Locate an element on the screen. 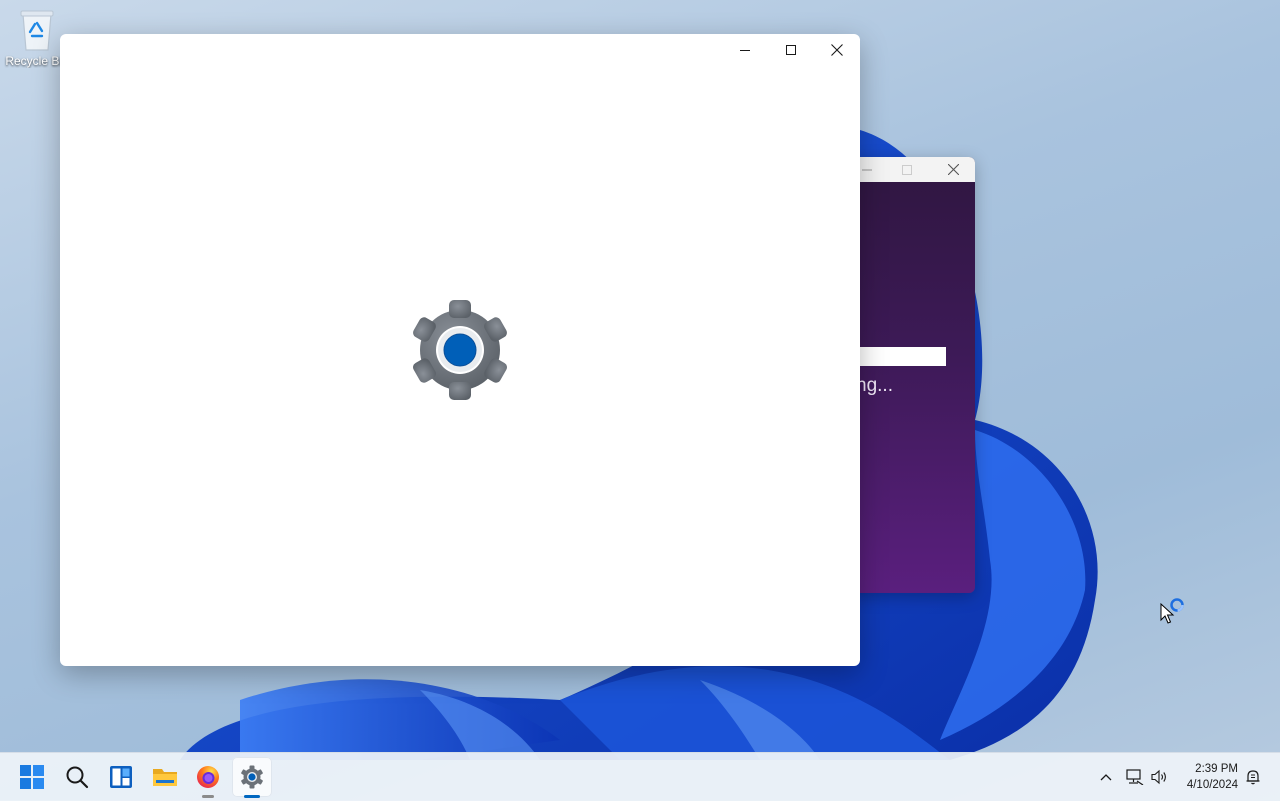  network-button is located at coordinates (1135, 777).